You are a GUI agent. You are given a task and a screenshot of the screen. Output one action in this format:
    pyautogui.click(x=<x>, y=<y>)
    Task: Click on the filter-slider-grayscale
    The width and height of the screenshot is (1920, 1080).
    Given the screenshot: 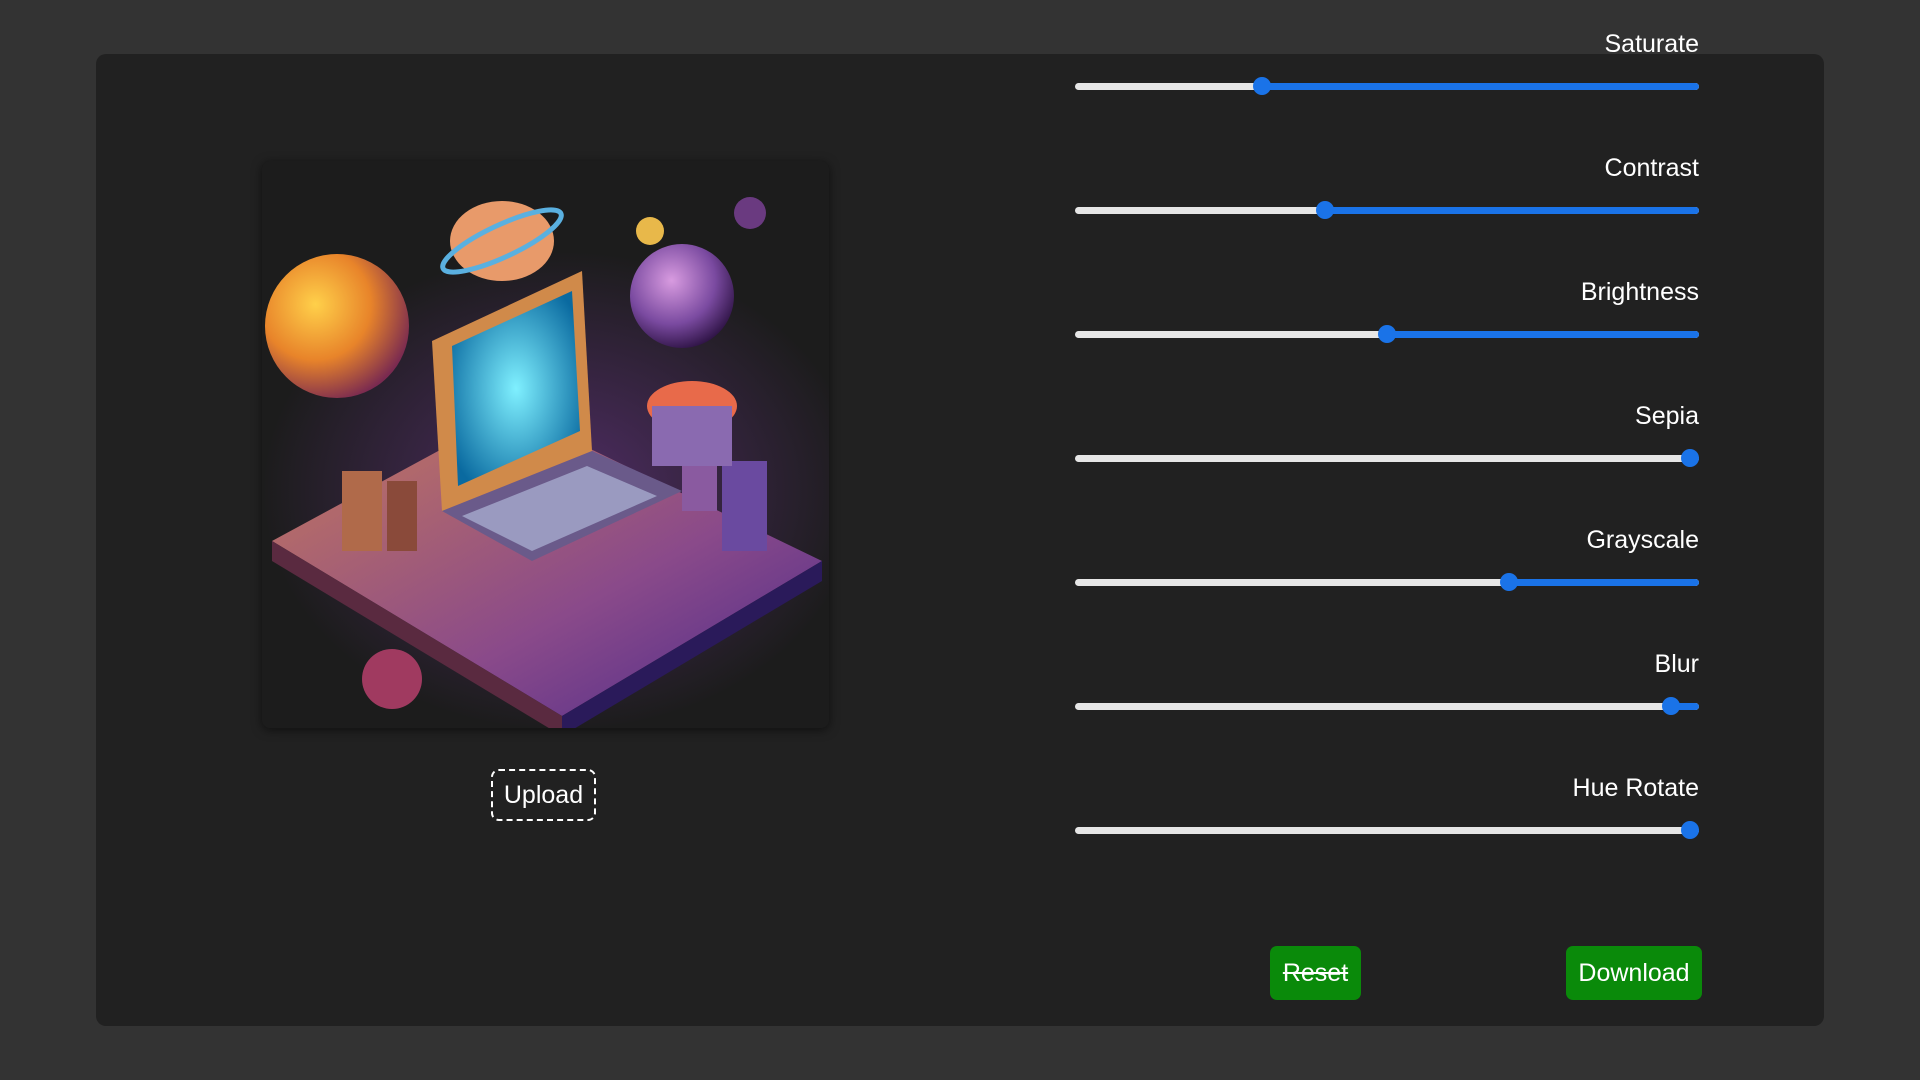 What is the action you would take?
    pyautogui.click(x=1387, y=582)
    